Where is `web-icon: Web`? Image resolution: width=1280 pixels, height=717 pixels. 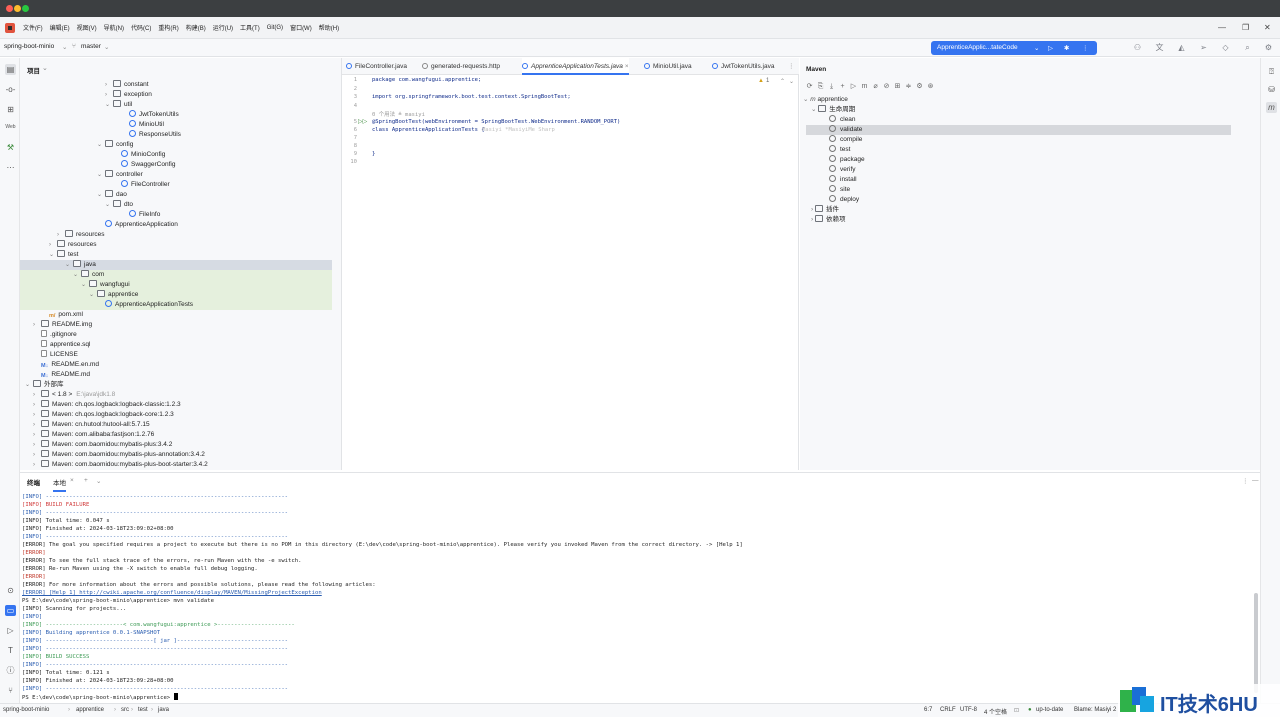 web-icon: Web is located at coordinates (10, 127).